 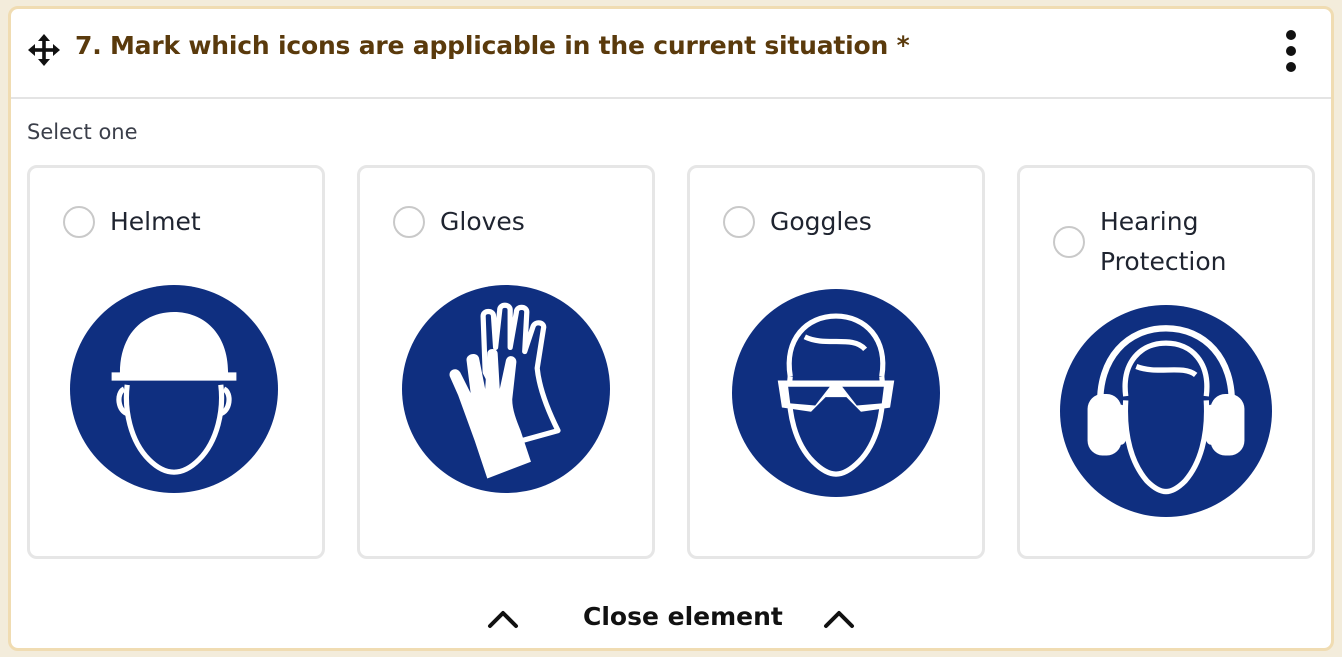 I want to click on radio-hearing-protection, so click(x=1069, y=242).